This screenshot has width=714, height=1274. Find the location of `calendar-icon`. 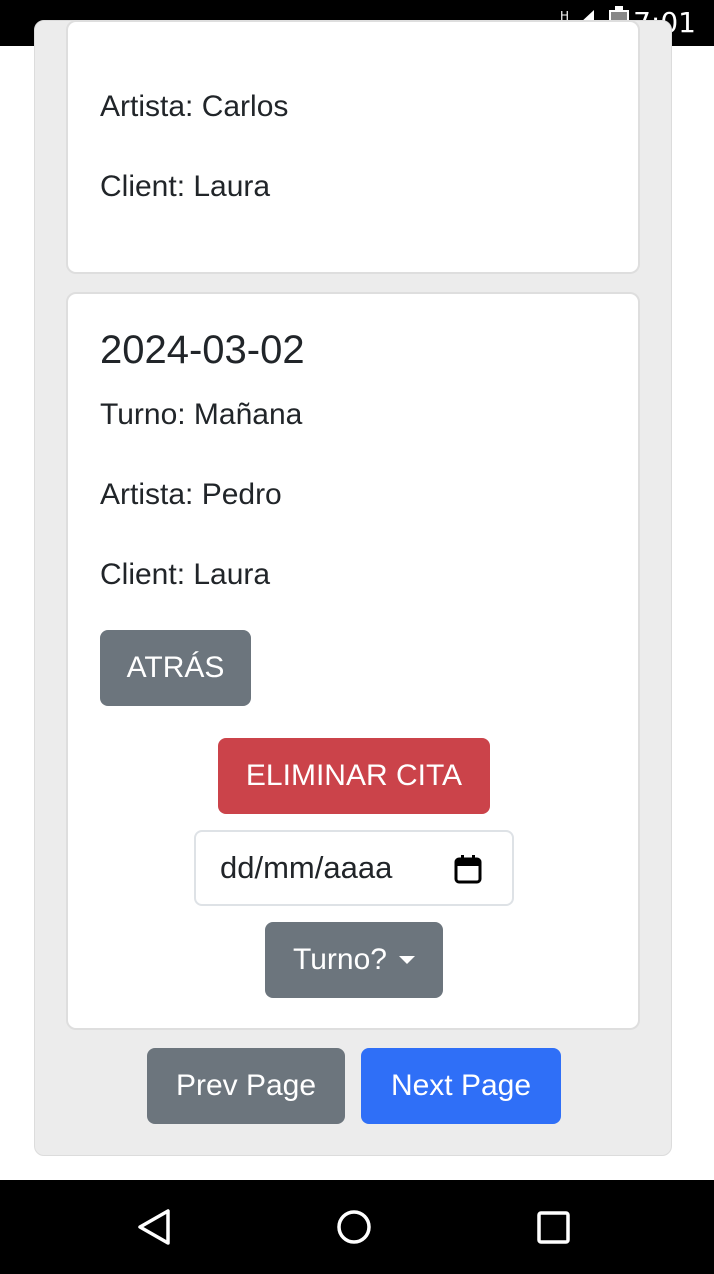

calendar-icon is located at coordinates (468, 869).